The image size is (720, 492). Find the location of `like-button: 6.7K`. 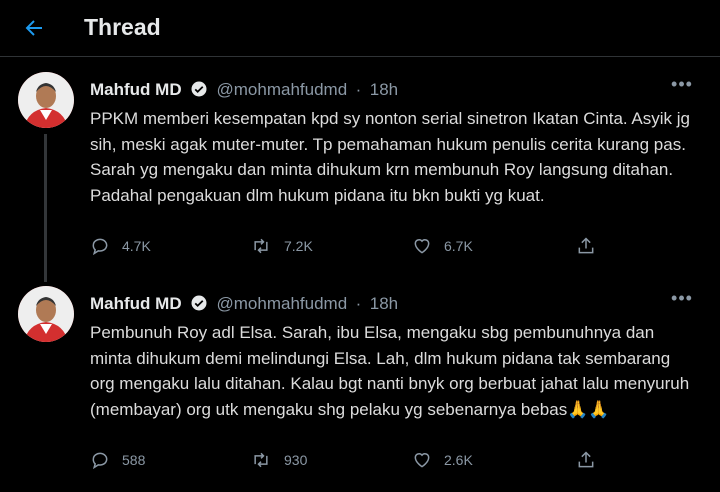

like-button: 6.7K is located at coordinates (442, 246).